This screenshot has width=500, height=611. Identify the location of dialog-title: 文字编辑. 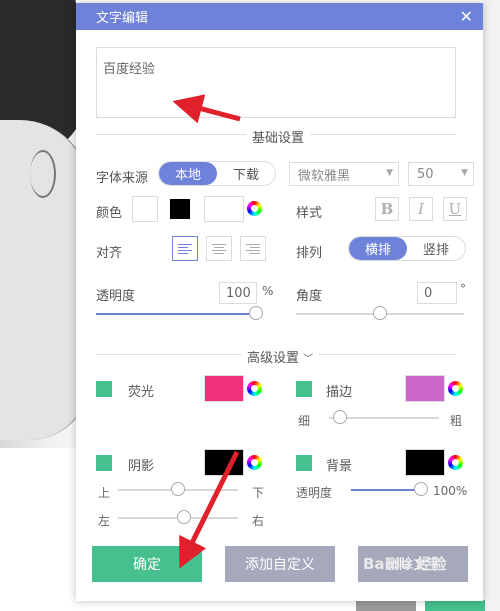
(122, 18).